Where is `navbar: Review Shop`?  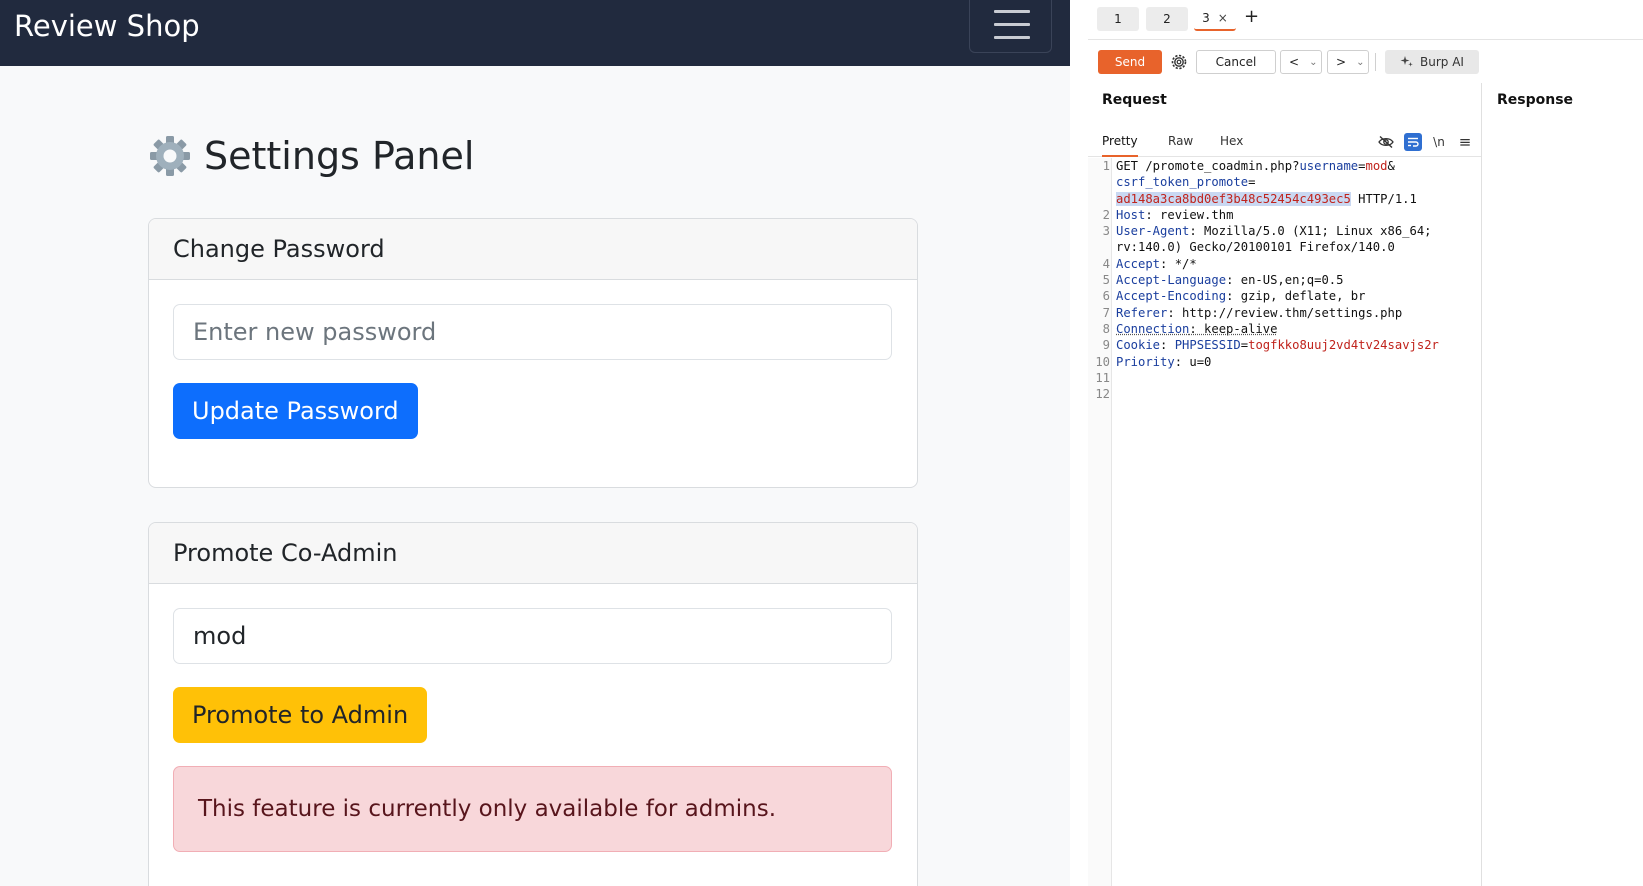 navbar: Review Shop is located at coordinates (535, 33).